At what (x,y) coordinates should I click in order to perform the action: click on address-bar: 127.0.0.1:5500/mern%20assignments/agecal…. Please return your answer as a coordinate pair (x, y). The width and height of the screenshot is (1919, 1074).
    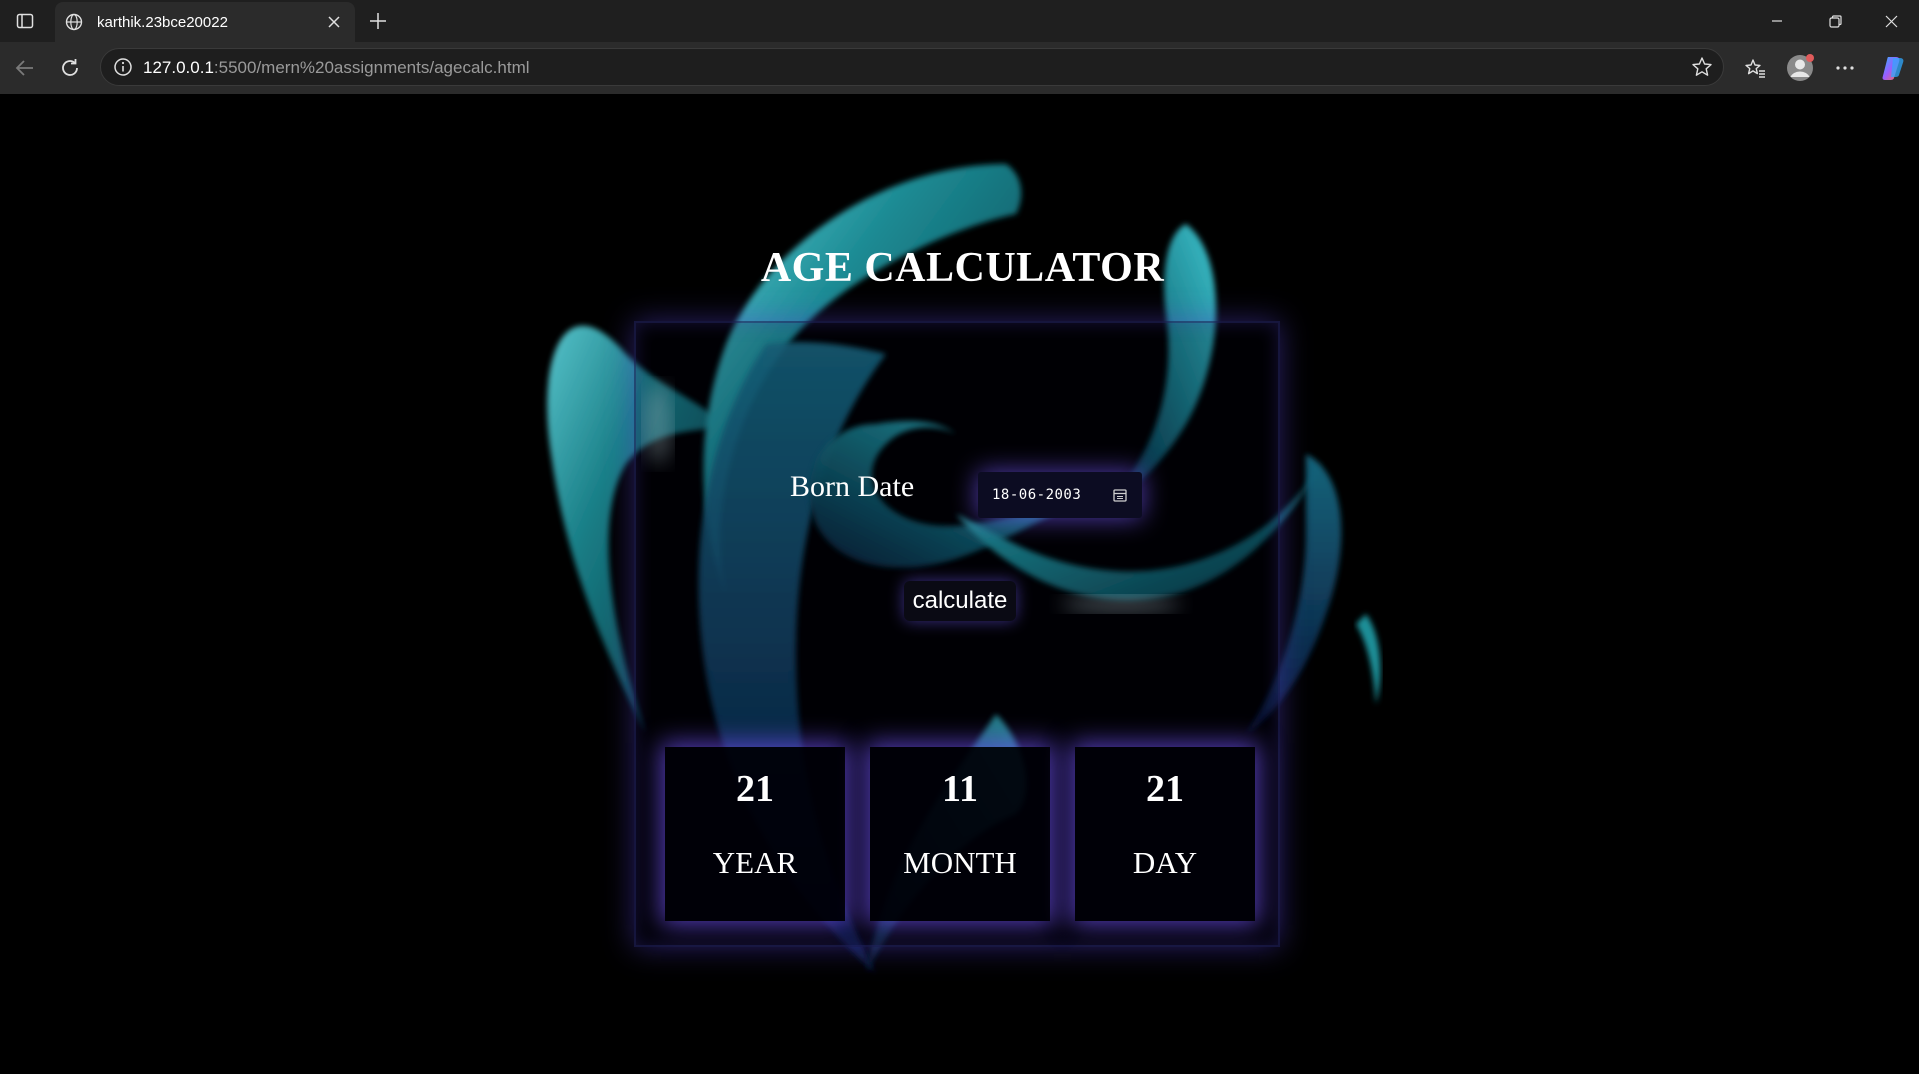
    Looking at the image, I should click on (912, 67).